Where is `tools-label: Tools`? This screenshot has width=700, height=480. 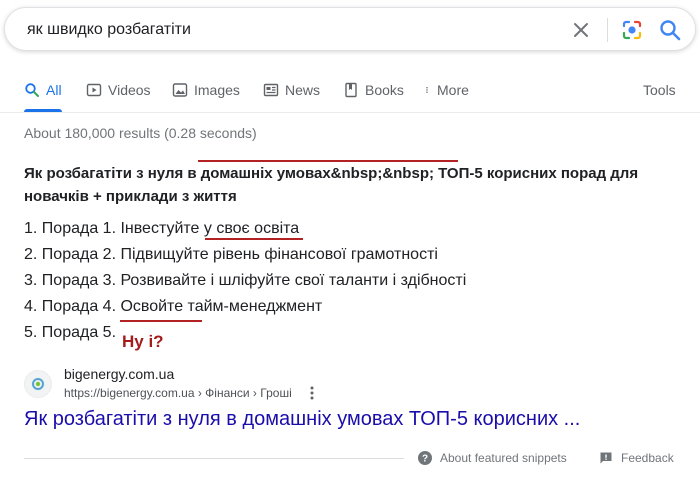
tools-label: Tools is located at coordinates (659, 90).